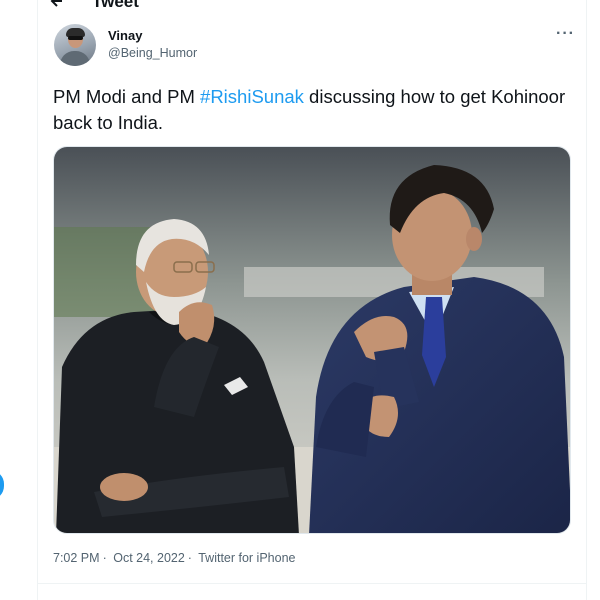 The height and width of the screenshot is (600, 600). Describe the element at coordinates (252, 96) in the screenshot. I see `hashtag-link: #RishiSunak` at that location.